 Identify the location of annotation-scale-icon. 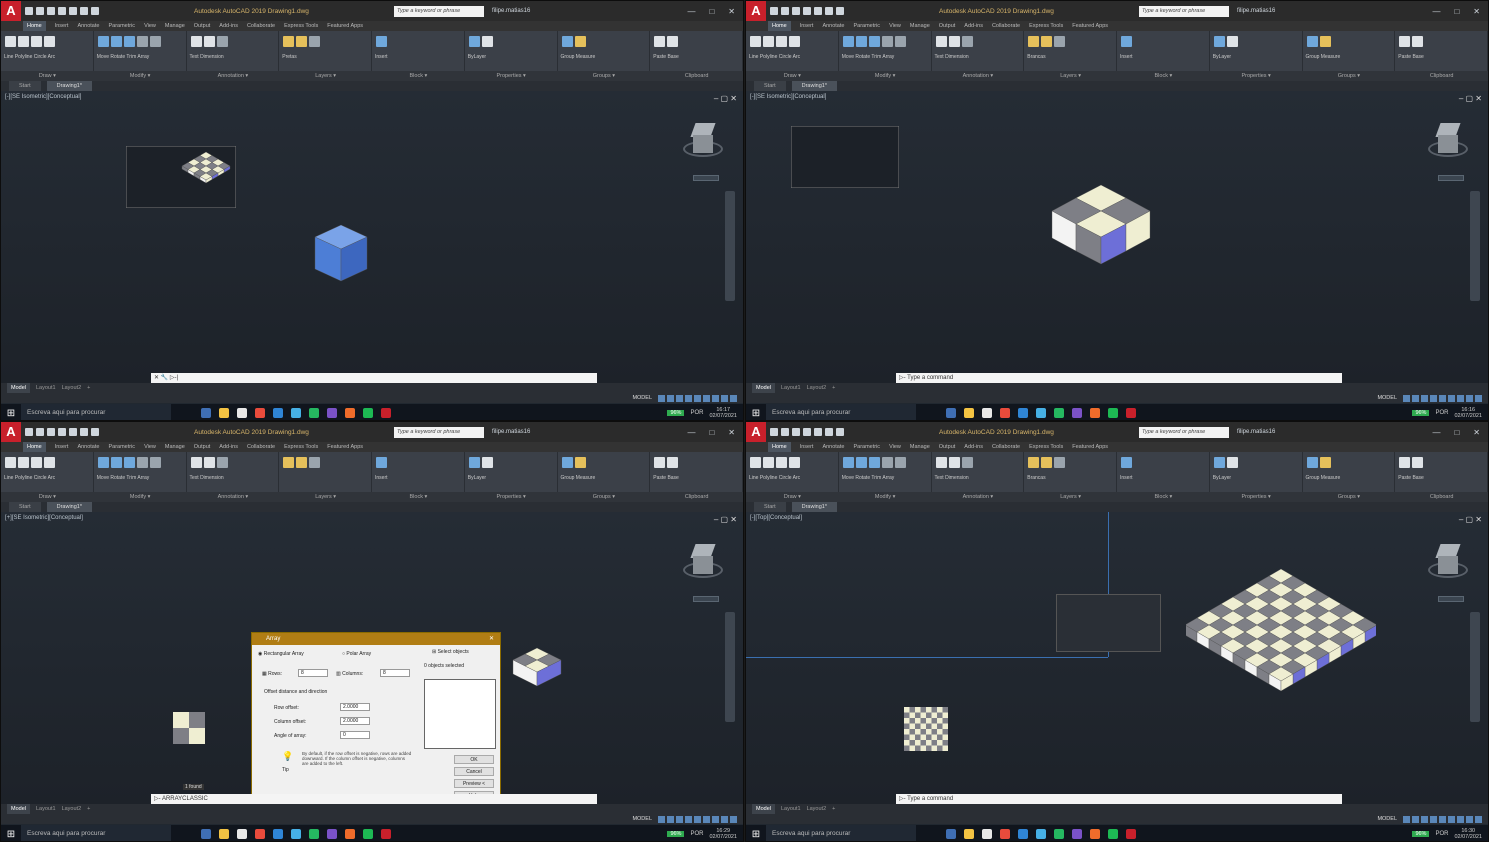
(715, 819).